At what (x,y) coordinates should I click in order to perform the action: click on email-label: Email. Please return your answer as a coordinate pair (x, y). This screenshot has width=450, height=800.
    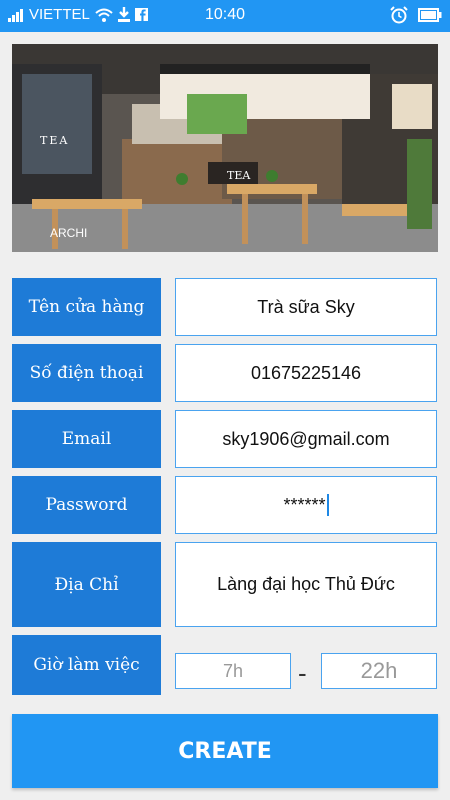
    Looking at the image, I should click on (86, 439).